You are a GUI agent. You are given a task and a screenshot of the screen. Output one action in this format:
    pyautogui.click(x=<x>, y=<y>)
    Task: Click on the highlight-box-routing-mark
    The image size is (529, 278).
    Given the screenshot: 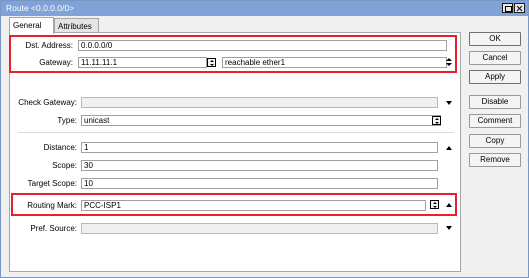 What is the action you would take?
    pyautogui.click(x=234, y=204)
    